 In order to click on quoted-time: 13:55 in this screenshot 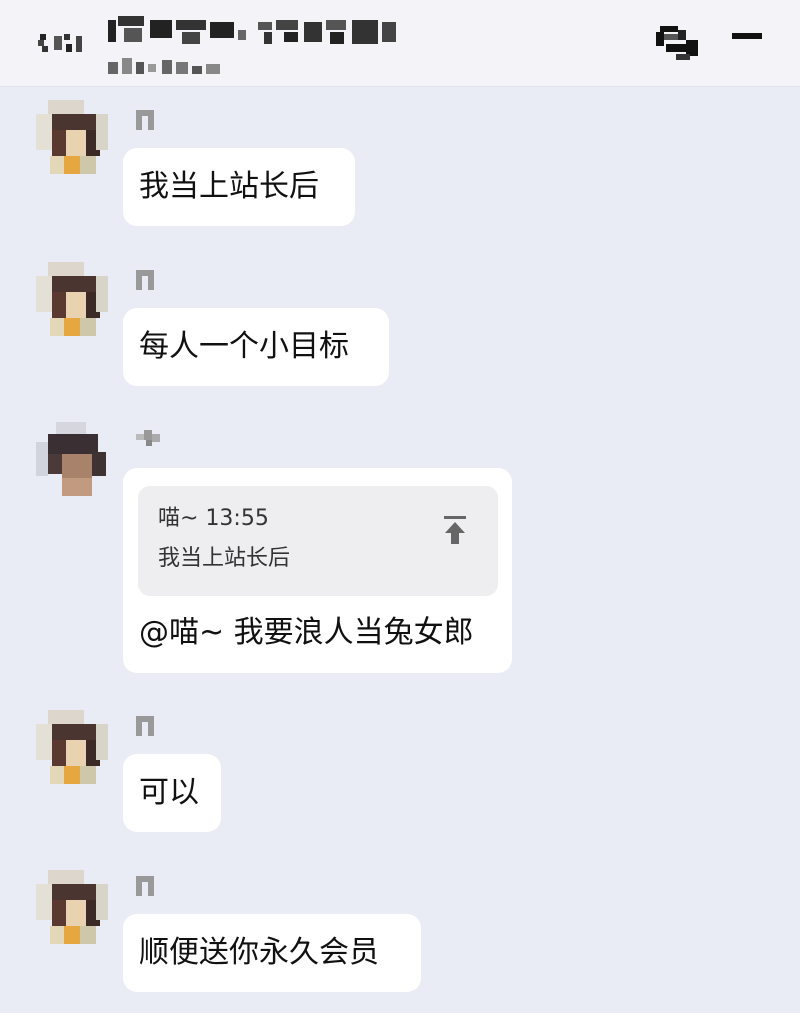, I will do `click(237, 518)`.